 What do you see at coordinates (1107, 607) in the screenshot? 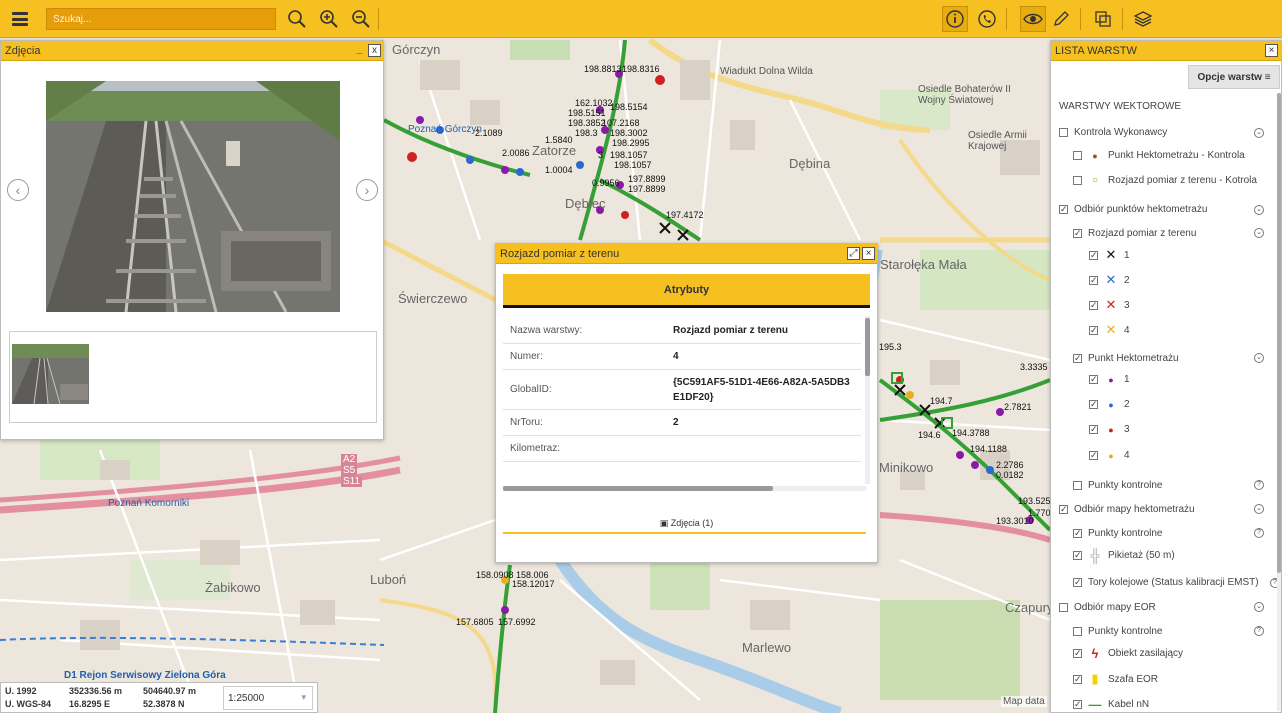
I see `layer-item: Odbiór mapy EOR` at bounding box center [1107, 607].